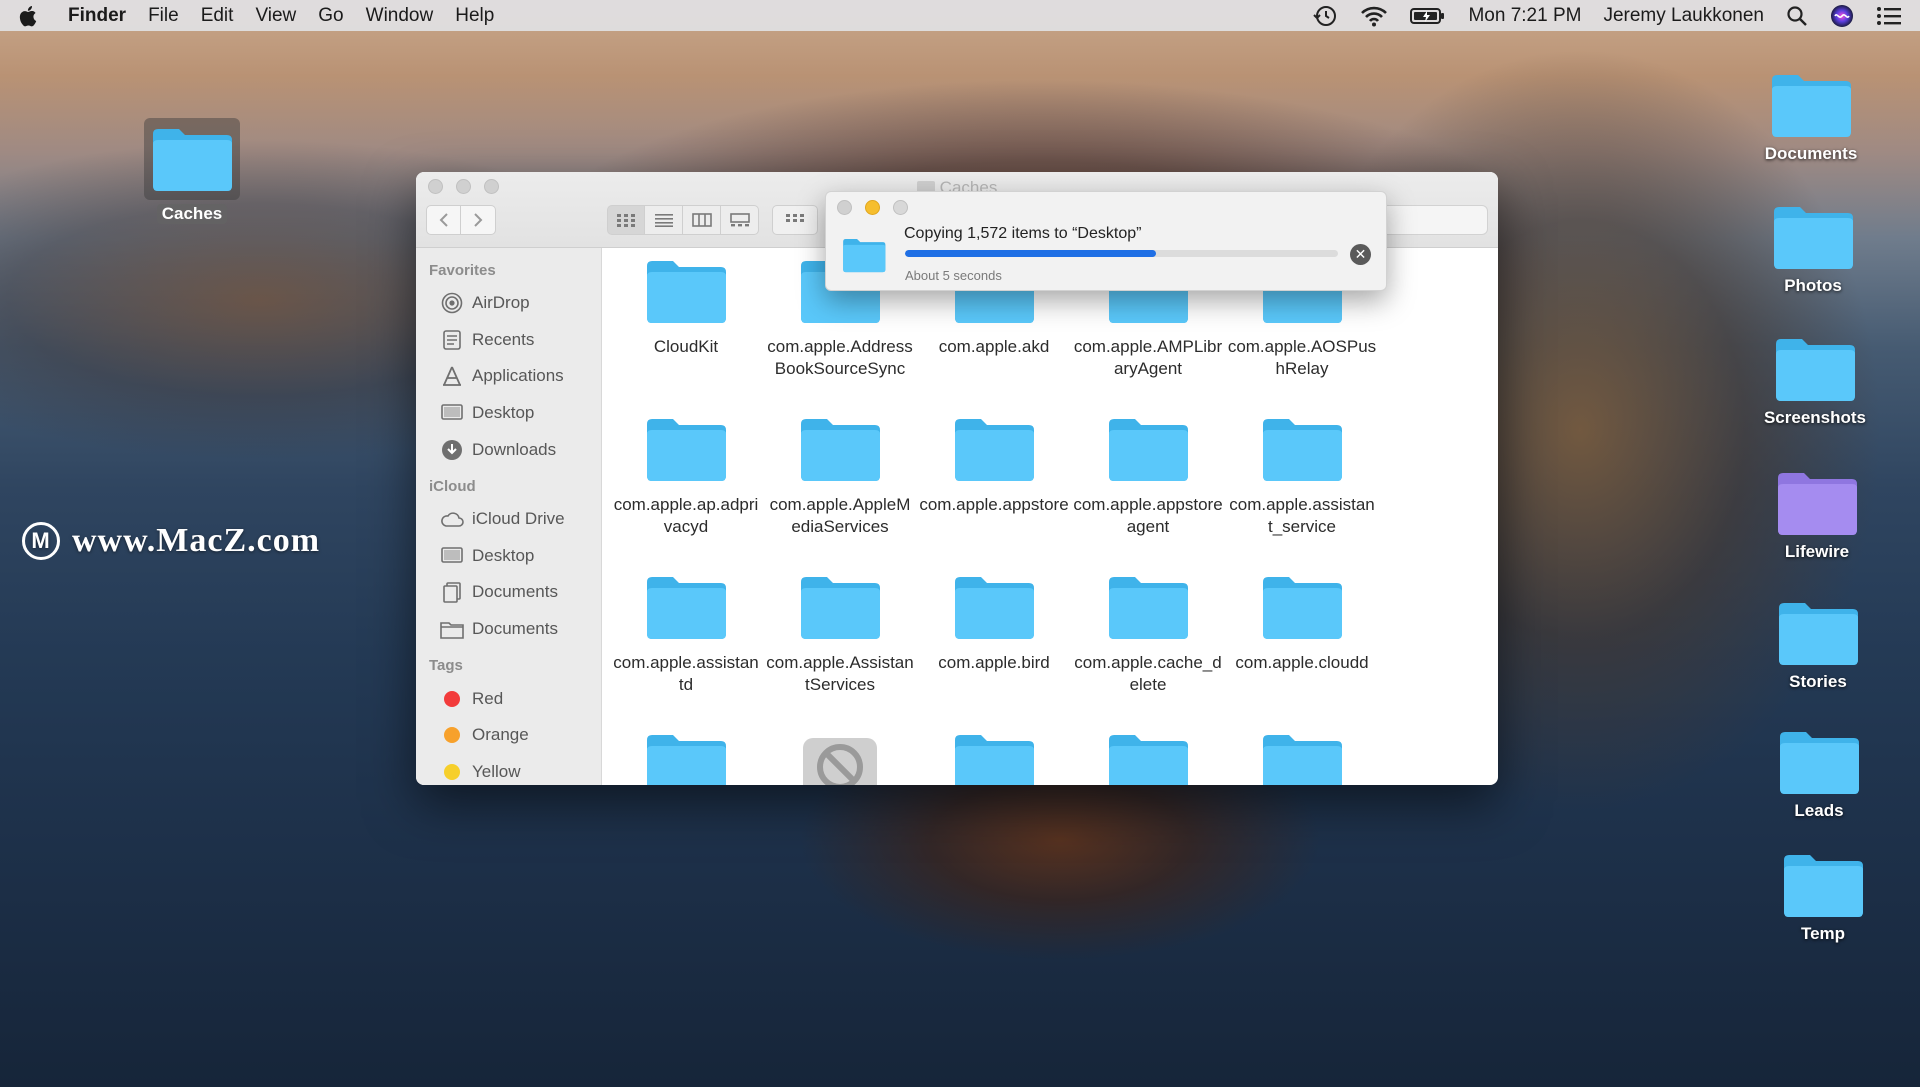  What do you see at coordinates (1811, 117) in the screenshot?
I see `desktop-folder-documents: Documents` at bounding box center [1811, 117].